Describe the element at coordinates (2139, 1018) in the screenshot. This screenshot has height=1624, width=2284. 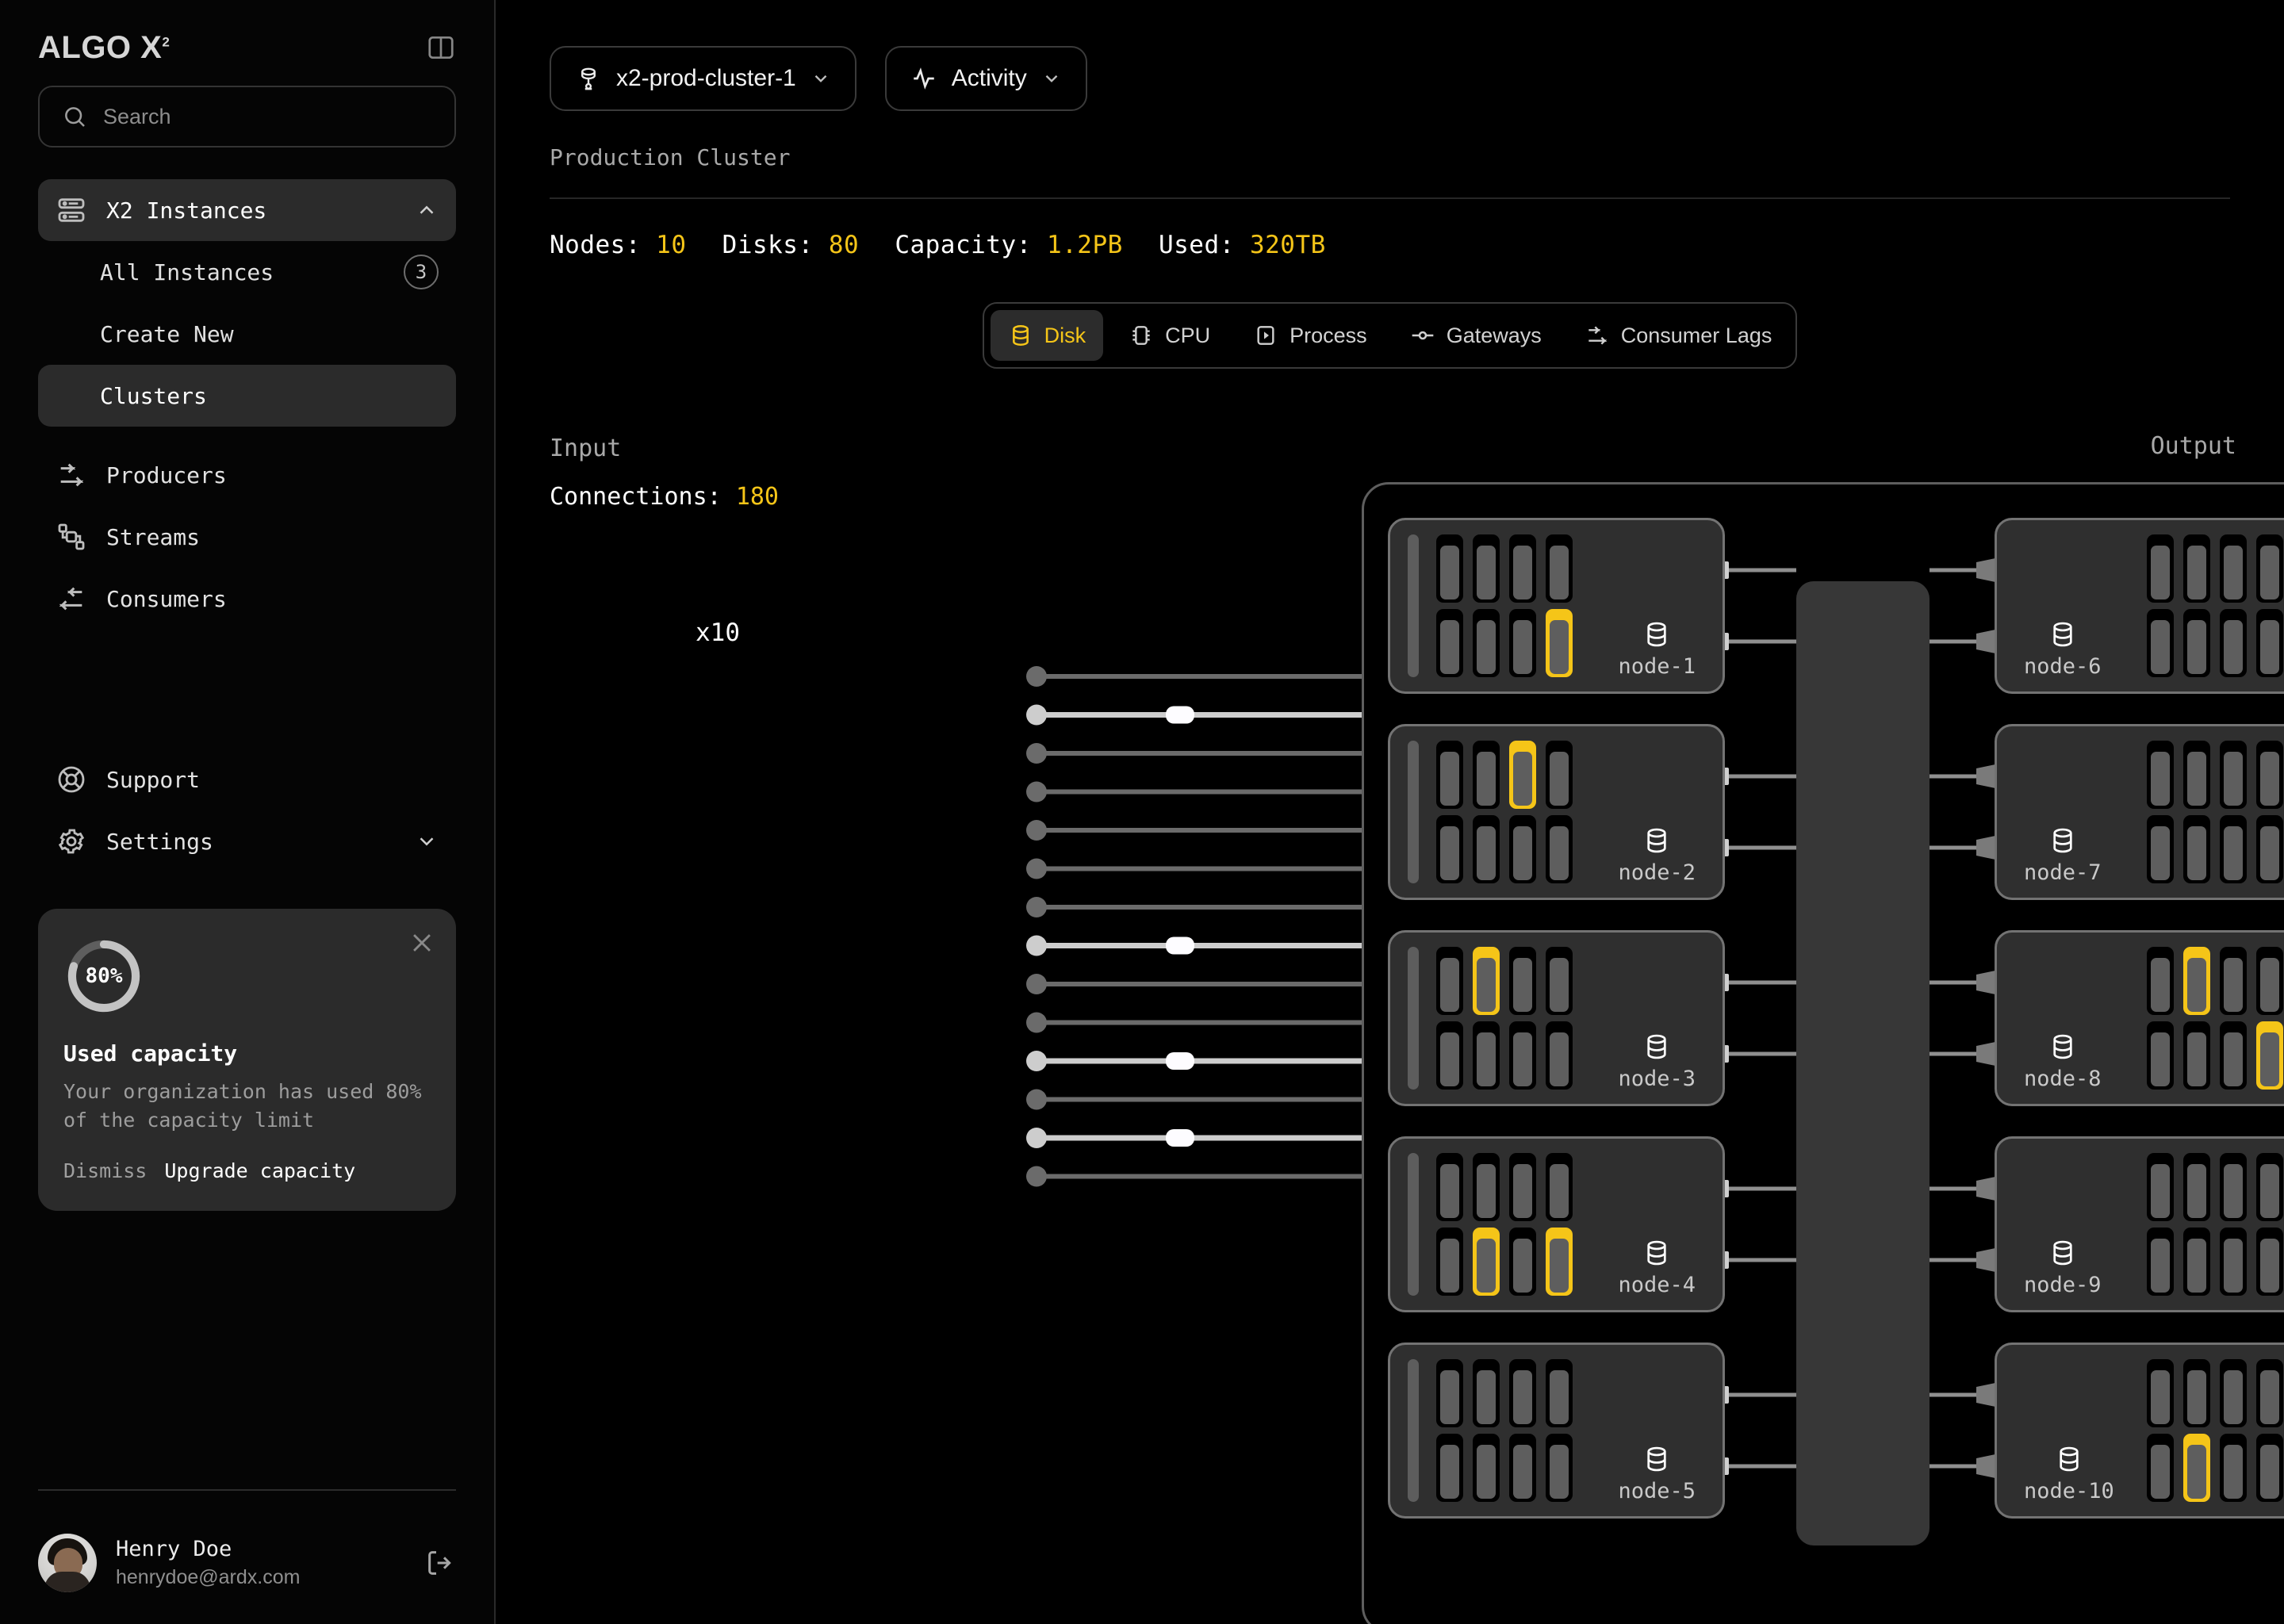
I see `node-card-node-8: node-8` at that location.